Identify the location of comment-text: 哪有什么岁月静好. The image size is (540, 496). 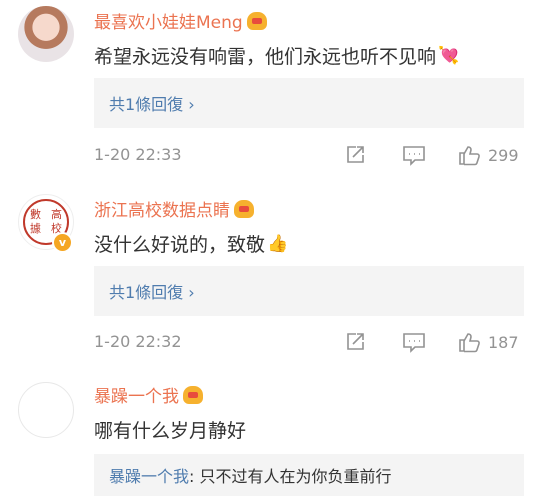
(170, 429).